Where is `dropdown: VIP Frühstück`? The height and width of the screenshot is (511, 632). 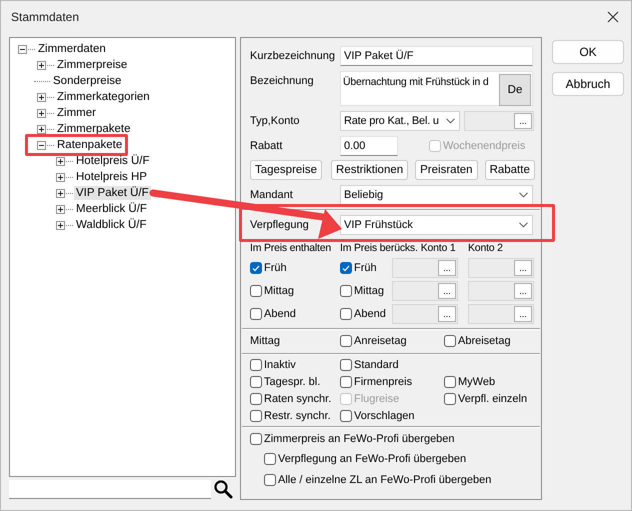
dropdown: VIP Frühstück is located at coordinates (436, 225).